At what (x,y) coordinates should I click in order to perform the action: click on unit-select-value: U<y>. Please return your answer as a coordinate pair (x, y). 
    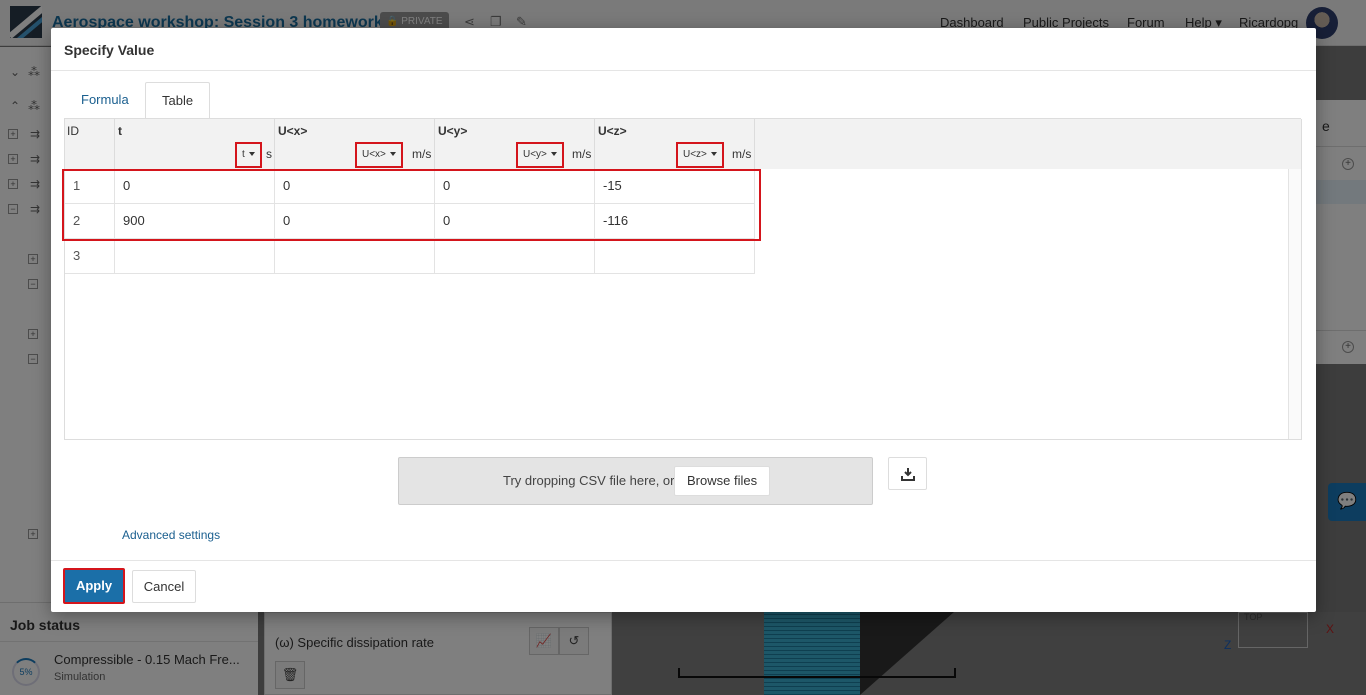
    Looking at the image, I should click on (535, 154).